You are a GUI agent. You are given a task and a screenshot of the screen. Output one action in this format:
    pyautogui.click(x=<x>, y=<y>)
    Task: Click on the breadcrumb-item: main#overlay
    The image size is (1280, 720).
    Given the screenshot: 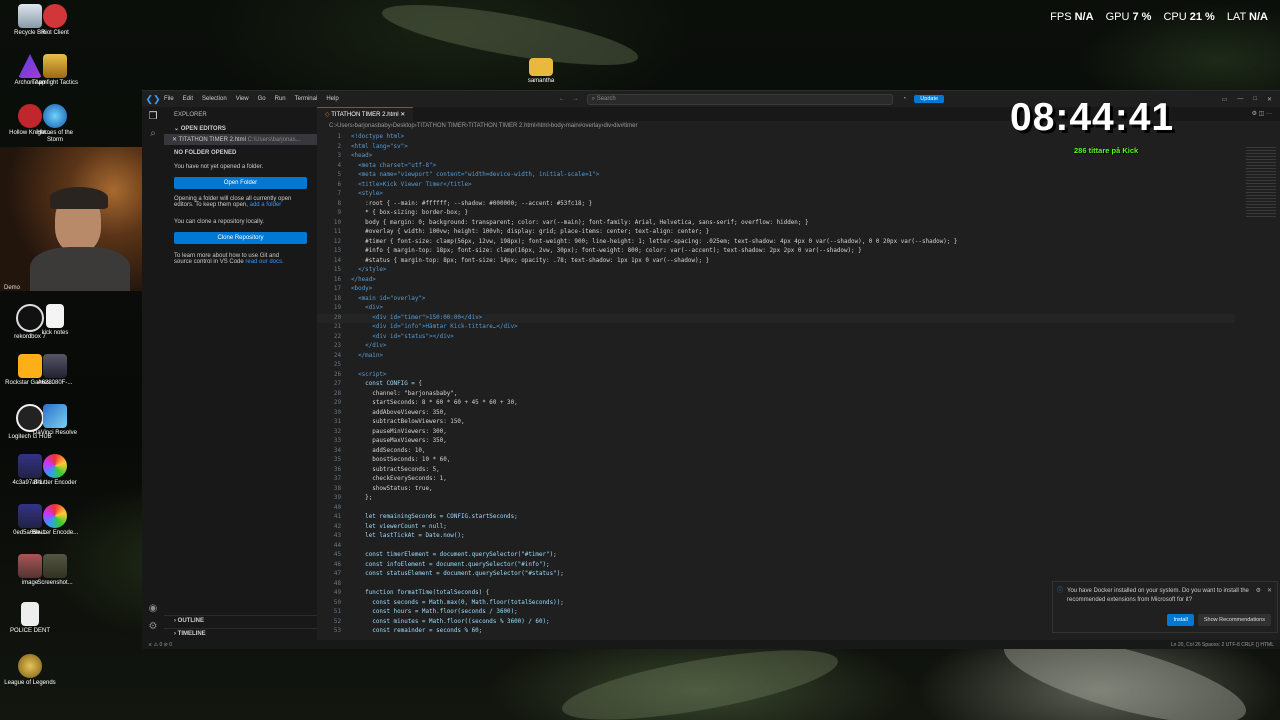 What is the action you would take?
    pyautogui.click(x=584, y=126)
    